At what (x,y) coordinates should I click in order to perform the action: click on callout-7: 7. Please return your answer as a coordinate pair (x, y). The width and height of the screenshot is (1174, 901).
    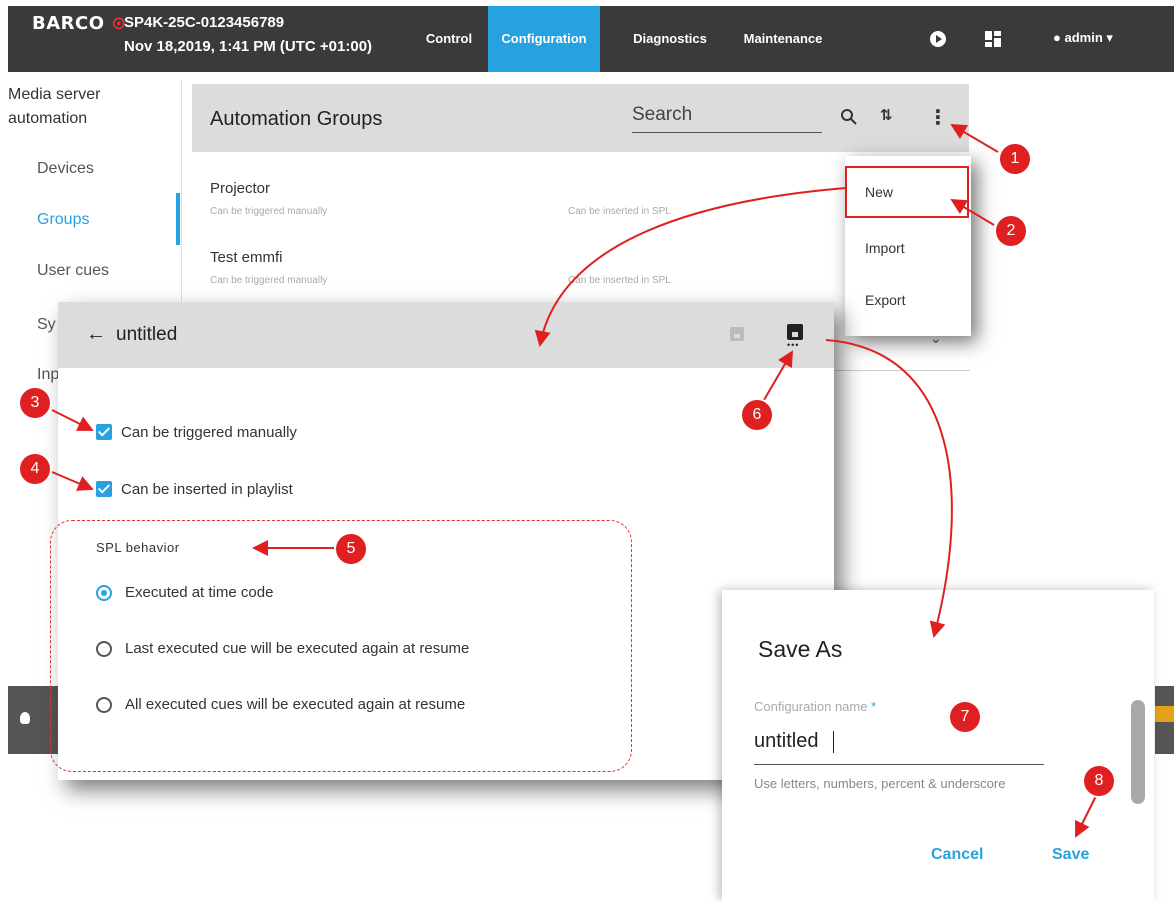
    Looking at the image, I should click on (965, 717).